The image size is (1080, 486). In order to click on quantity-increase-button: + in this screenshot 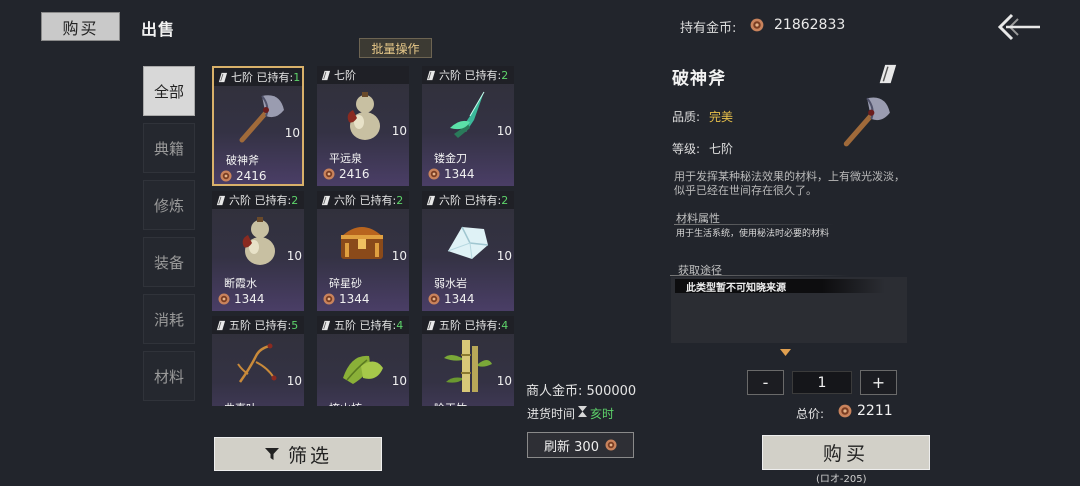, I will do `click(878, 382)`.